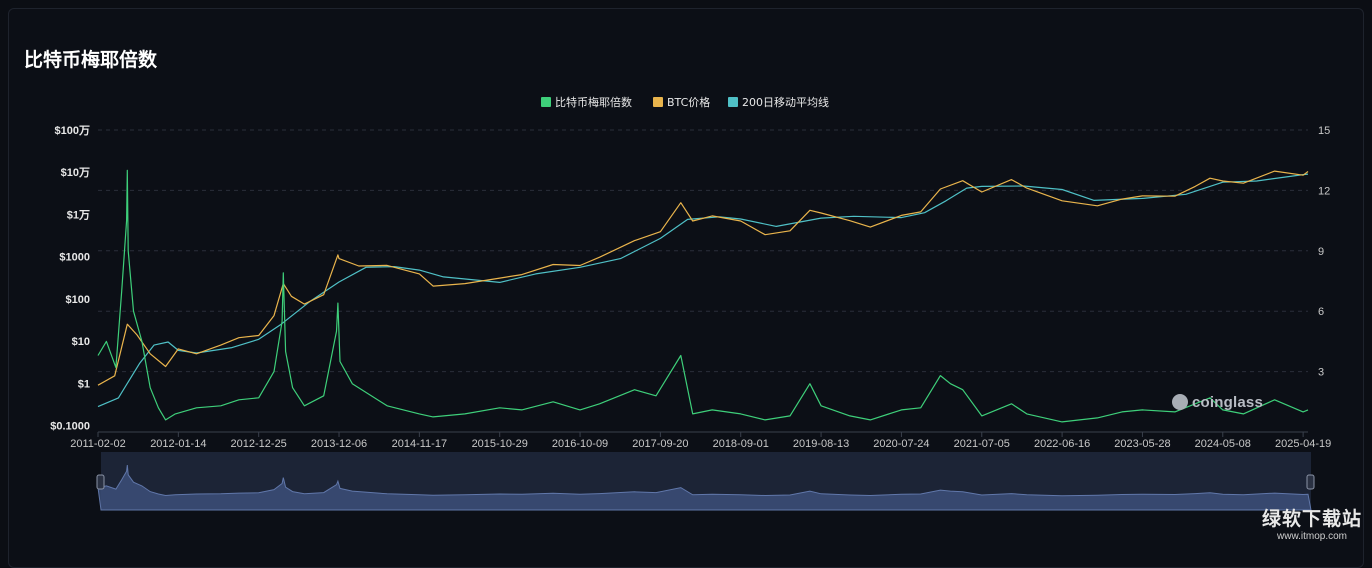  What do you see at coordinates (78, 300) in the screenshot?
I see `left-tick-label: $100` at bounding box center [78, 300].